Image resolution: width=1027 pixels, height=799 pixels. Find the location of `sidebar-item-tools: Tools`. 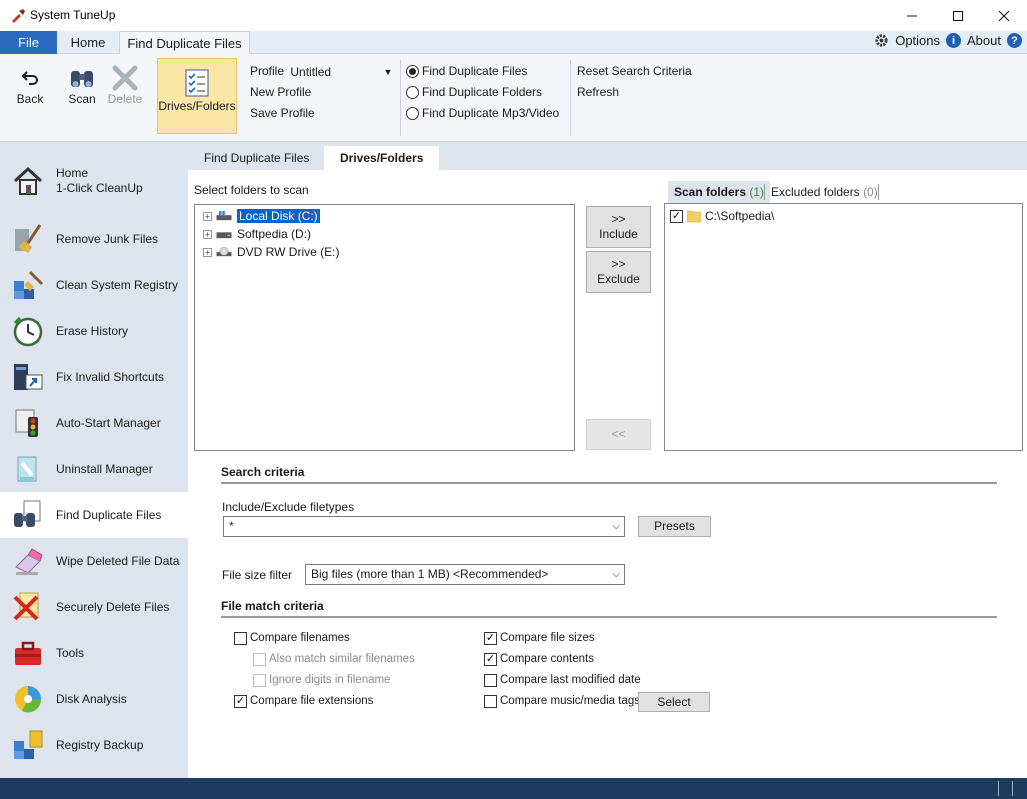

sidebar-item-tools: Tools is located at coordinates (94, 653).